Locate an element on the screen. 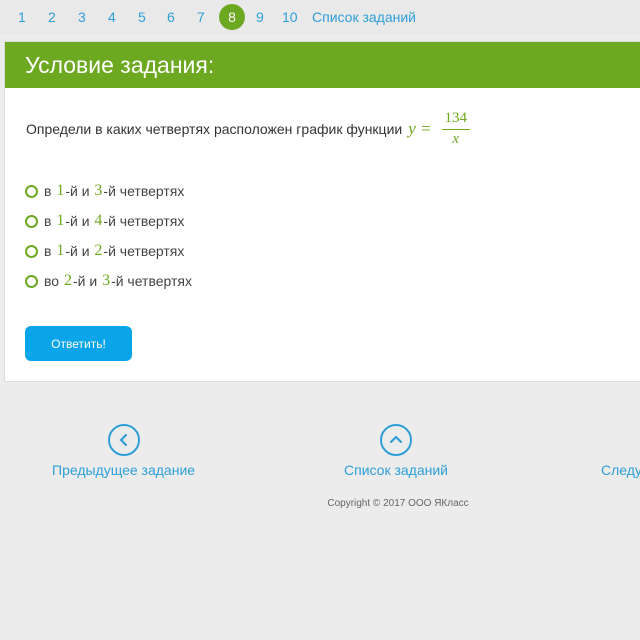 This screenshot has width=640, height=640. option-quarter-a: 2 is located at coordinates (67, 280).